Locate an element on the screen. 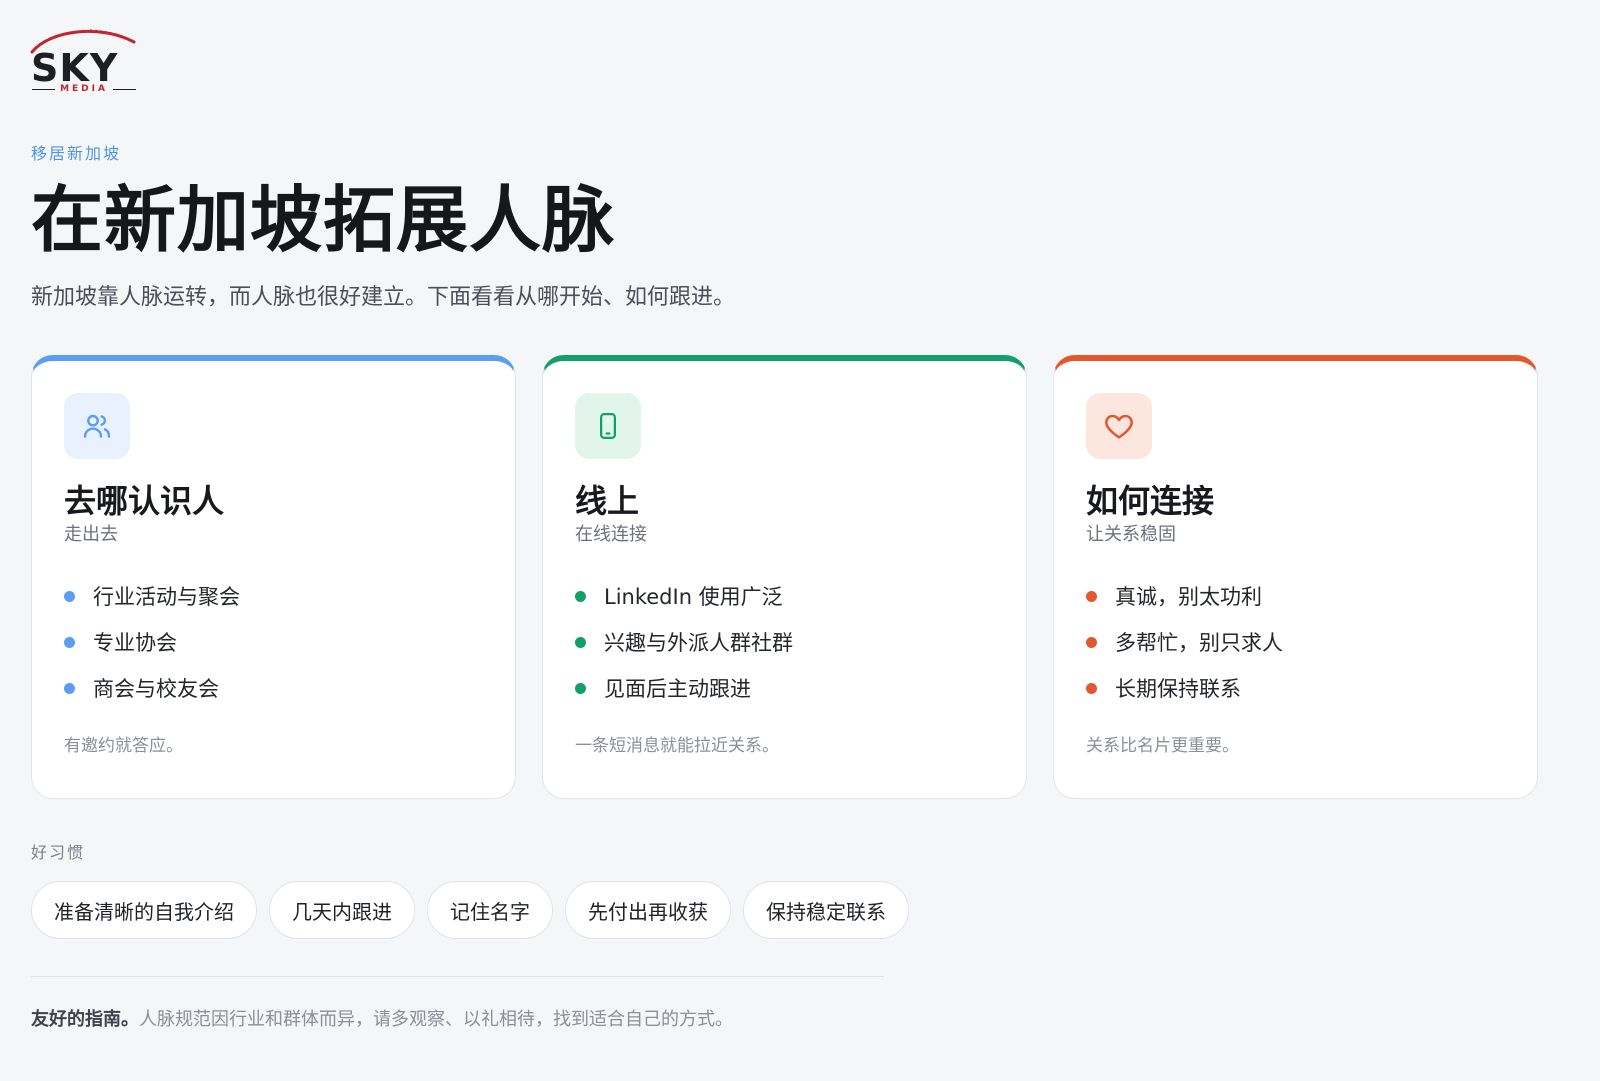 The width and height of the screenshot is (1600, 1081). list-item-text: 专业协会 is located at coordinates (135, 643).